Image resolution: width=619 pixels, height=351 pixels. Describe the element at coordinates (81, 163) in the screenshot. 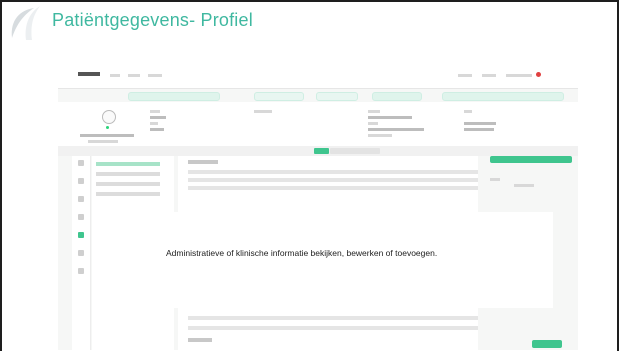

I see `home-icon` at that location.